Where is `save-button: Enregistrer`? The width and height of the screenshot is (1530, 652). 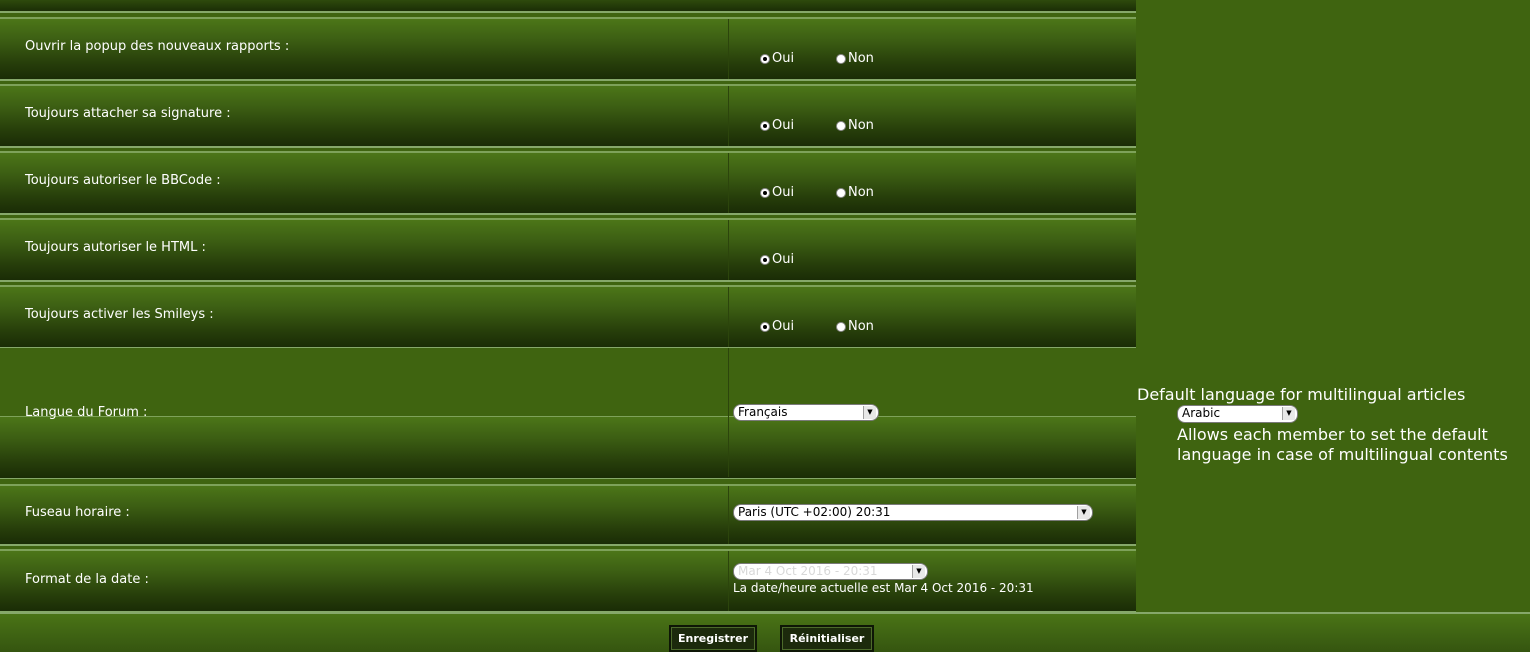 save-button: Enregistrer is located at coordinates (713, 638).